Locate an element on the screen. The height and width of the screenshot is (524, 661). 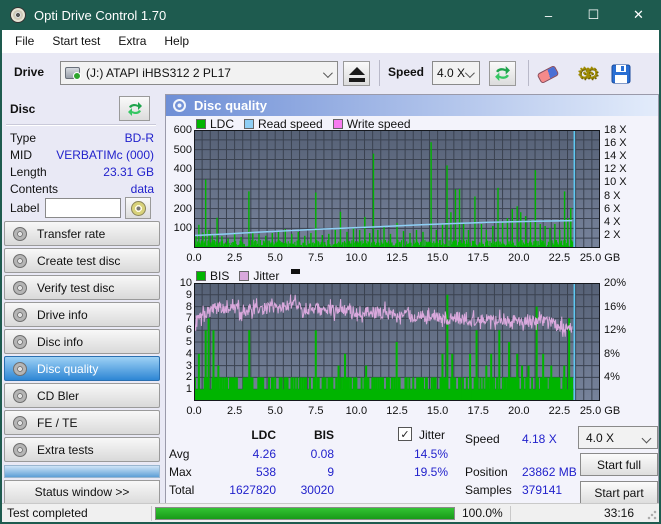
sidebar-item-verify-test-disc: Verify test disc is located at coordinates (82, 287).